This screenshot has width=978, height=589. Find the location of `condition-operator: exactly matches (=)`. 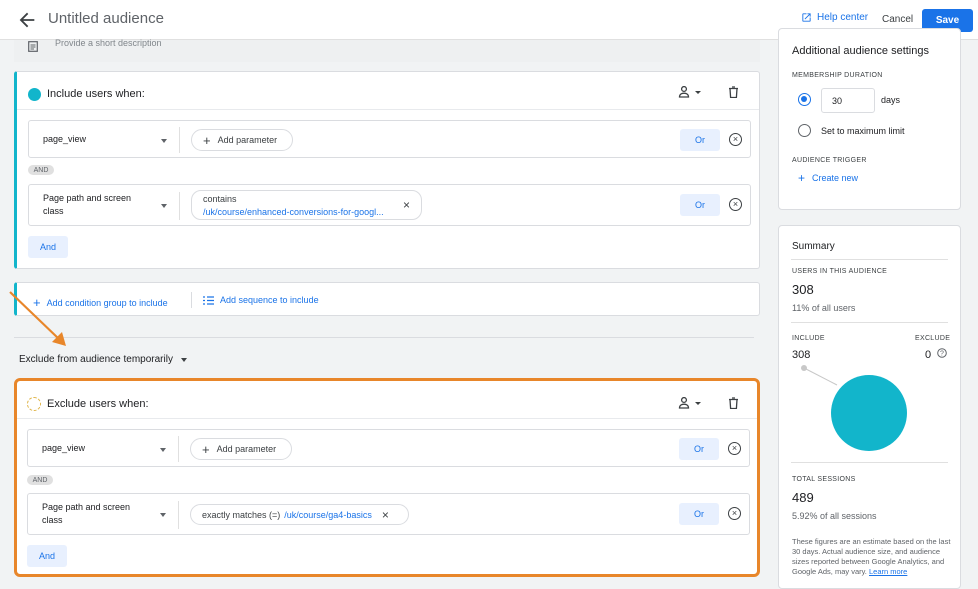

condition-operator: exactly matches (=) is located at coordinates (241, 514).